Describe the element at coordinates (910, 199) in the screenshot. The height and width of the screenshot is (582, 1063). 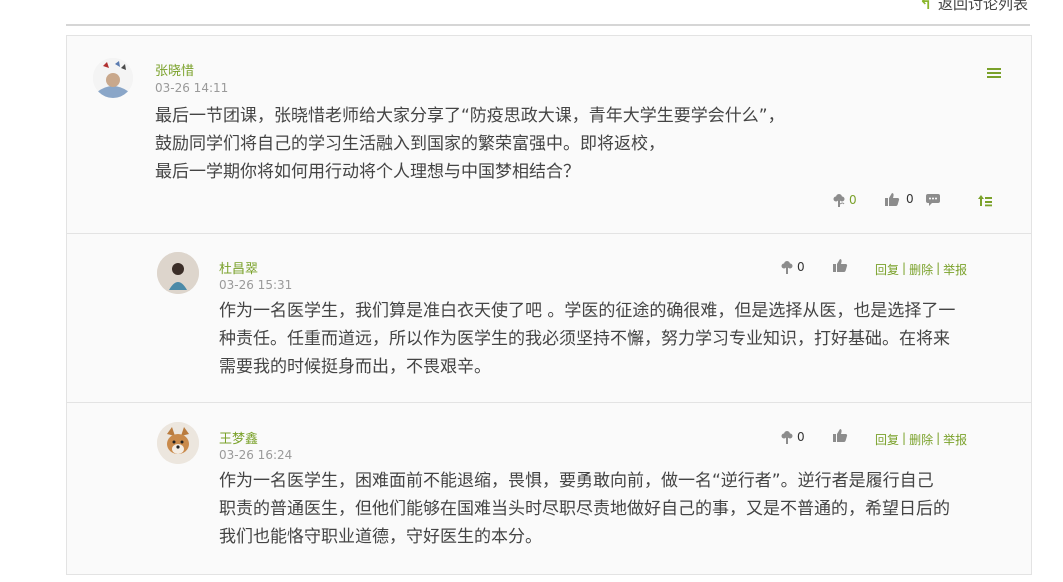
I see `like-count: 0` at that location.